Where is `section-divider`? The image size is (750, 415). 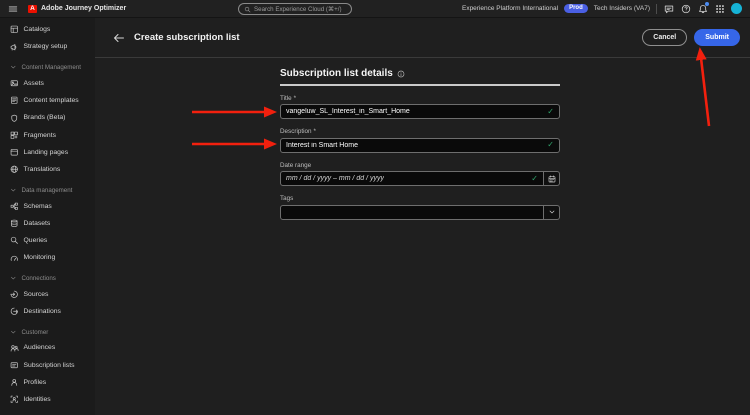
section-divider is located at coordinates (420, 85).